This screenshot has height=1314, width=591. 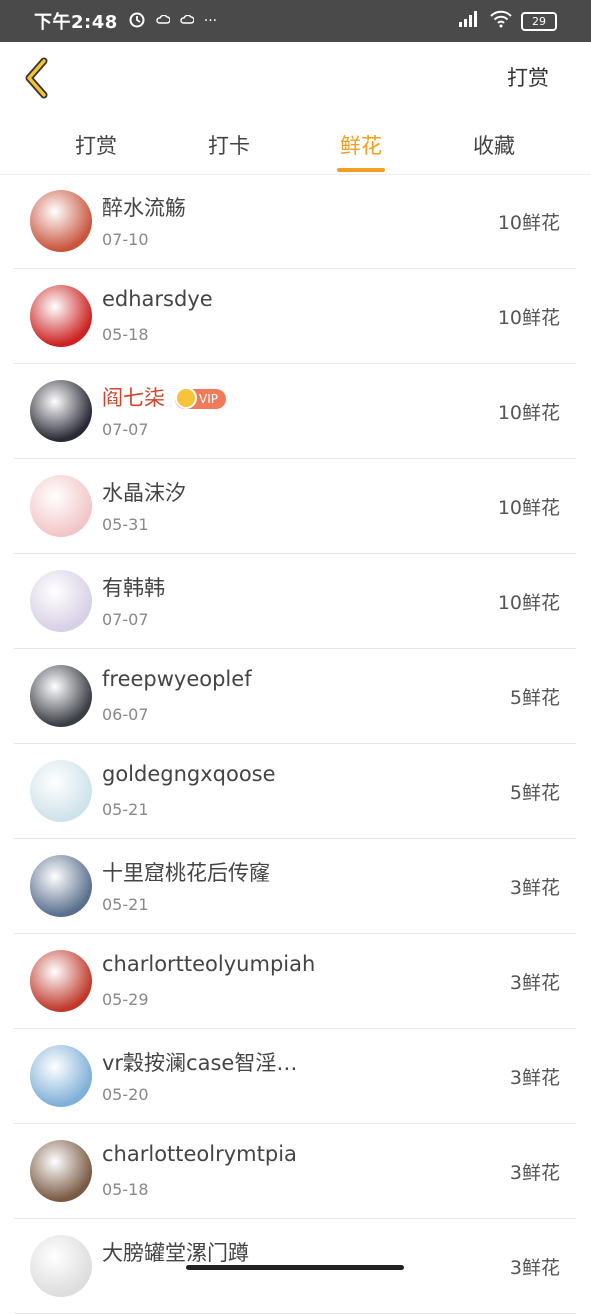 I want to click on status-time: 下午2:48, so click(x=76, y=22).